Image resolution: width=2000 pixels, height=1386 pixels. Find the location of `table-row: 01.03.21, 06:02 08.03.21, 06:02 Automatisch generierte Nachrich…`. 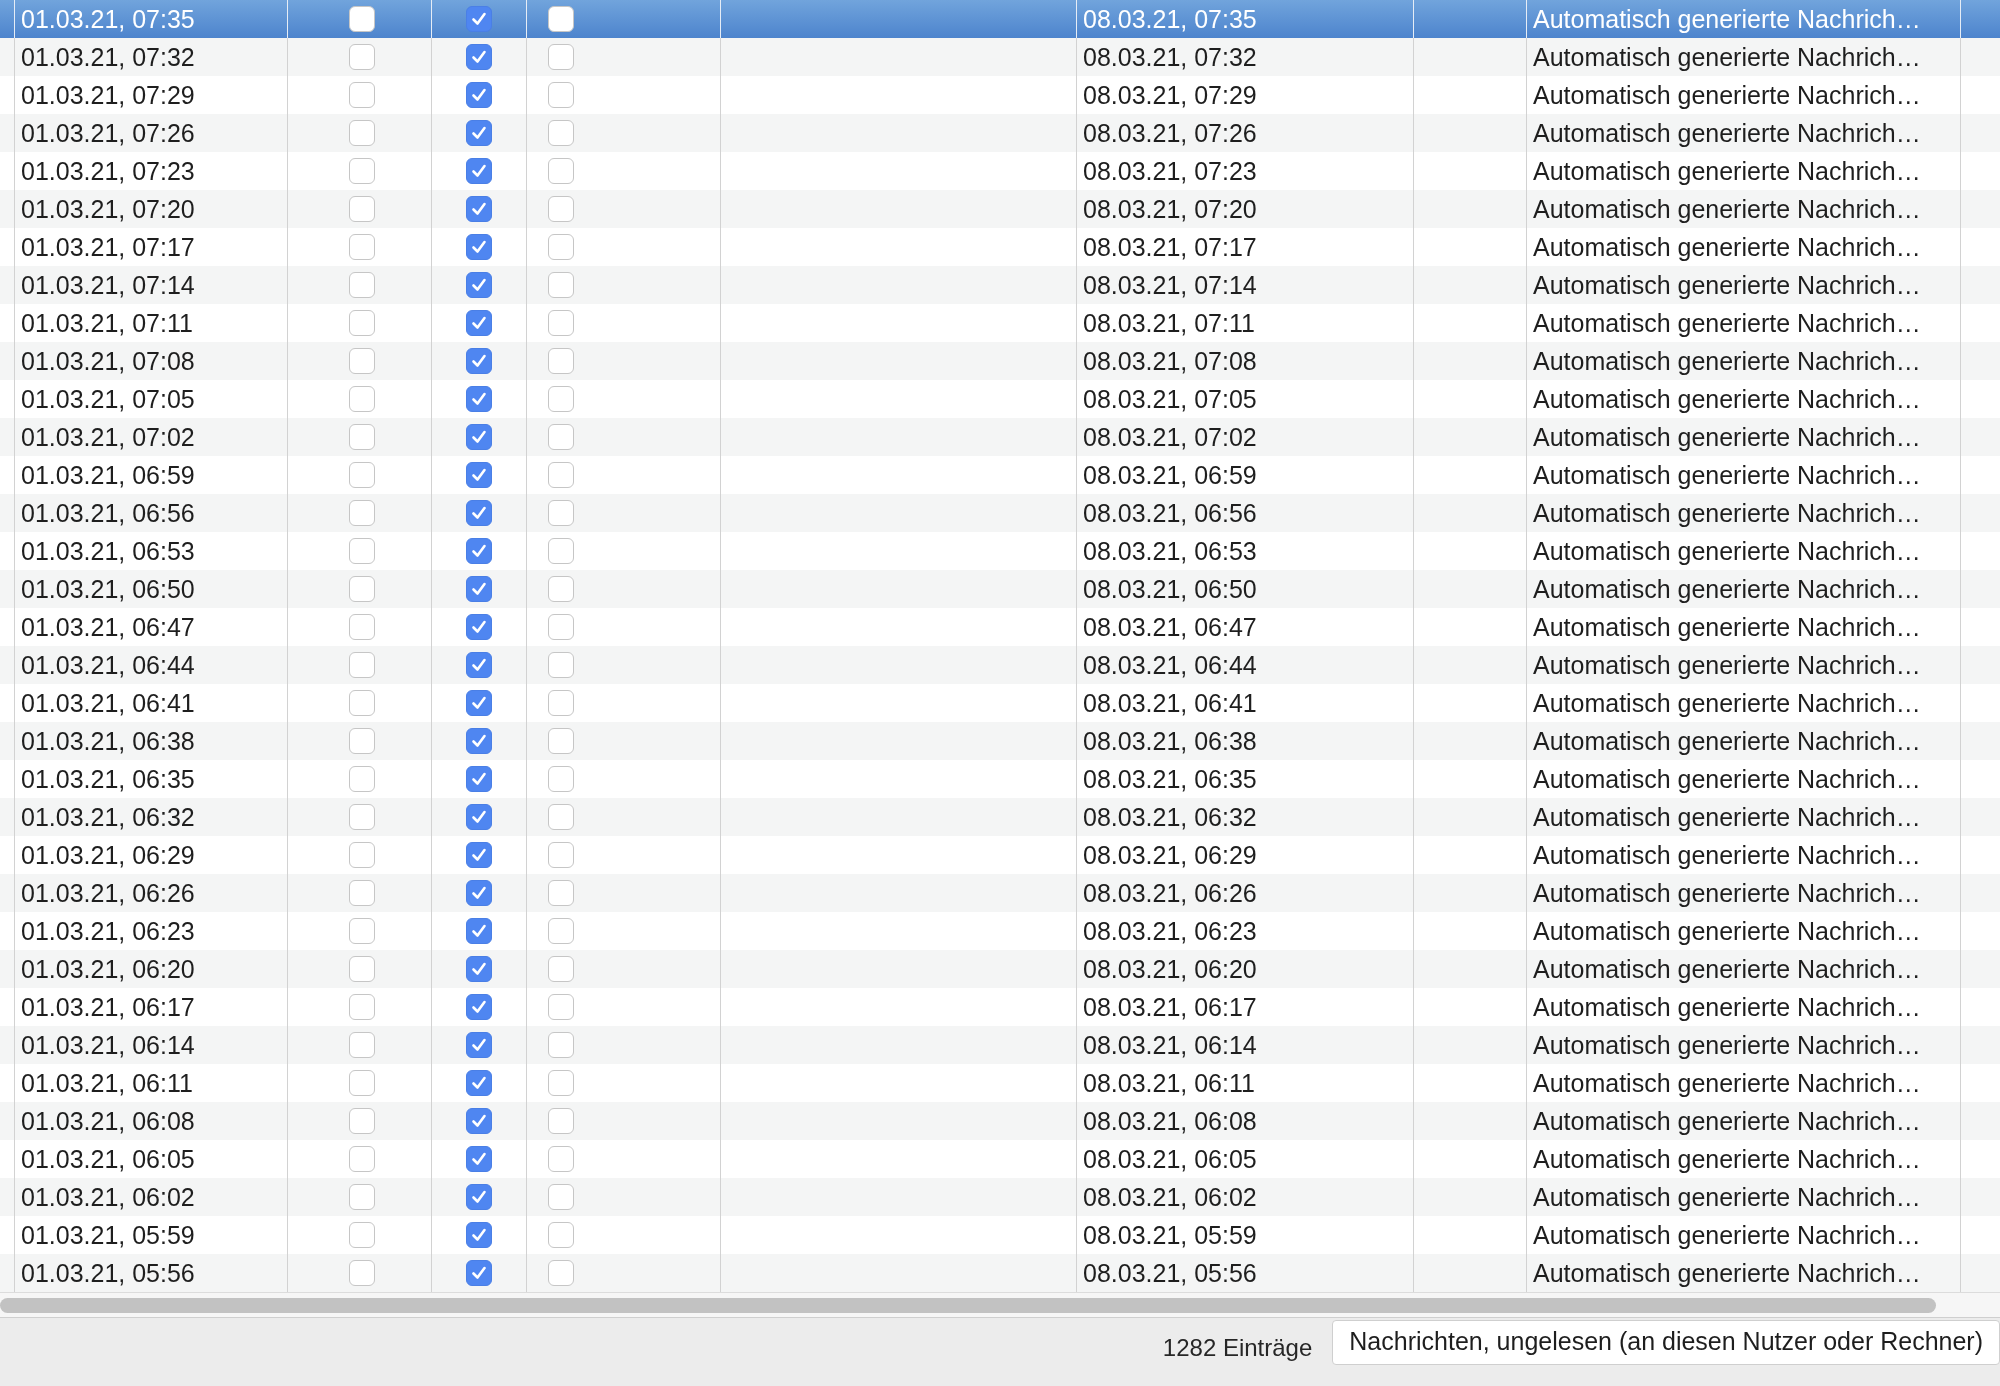

table-row: 01.03.21, 06:02 08.03.21, 06:02 Automatisch generierte Nachrich… is located at coordinates (1000, 1197).